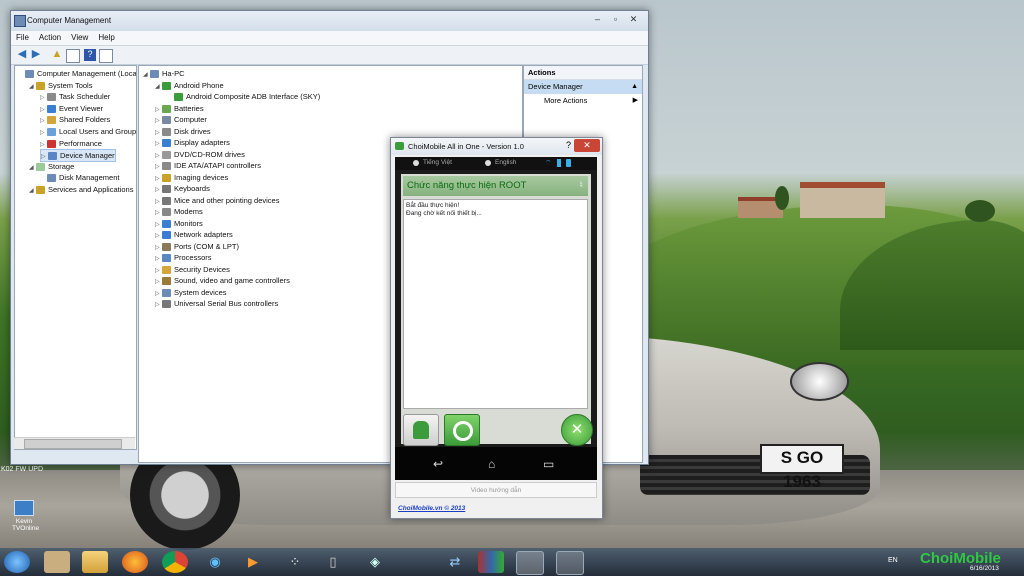  I want to click on maximize-button: ▫, so click(615, 19).